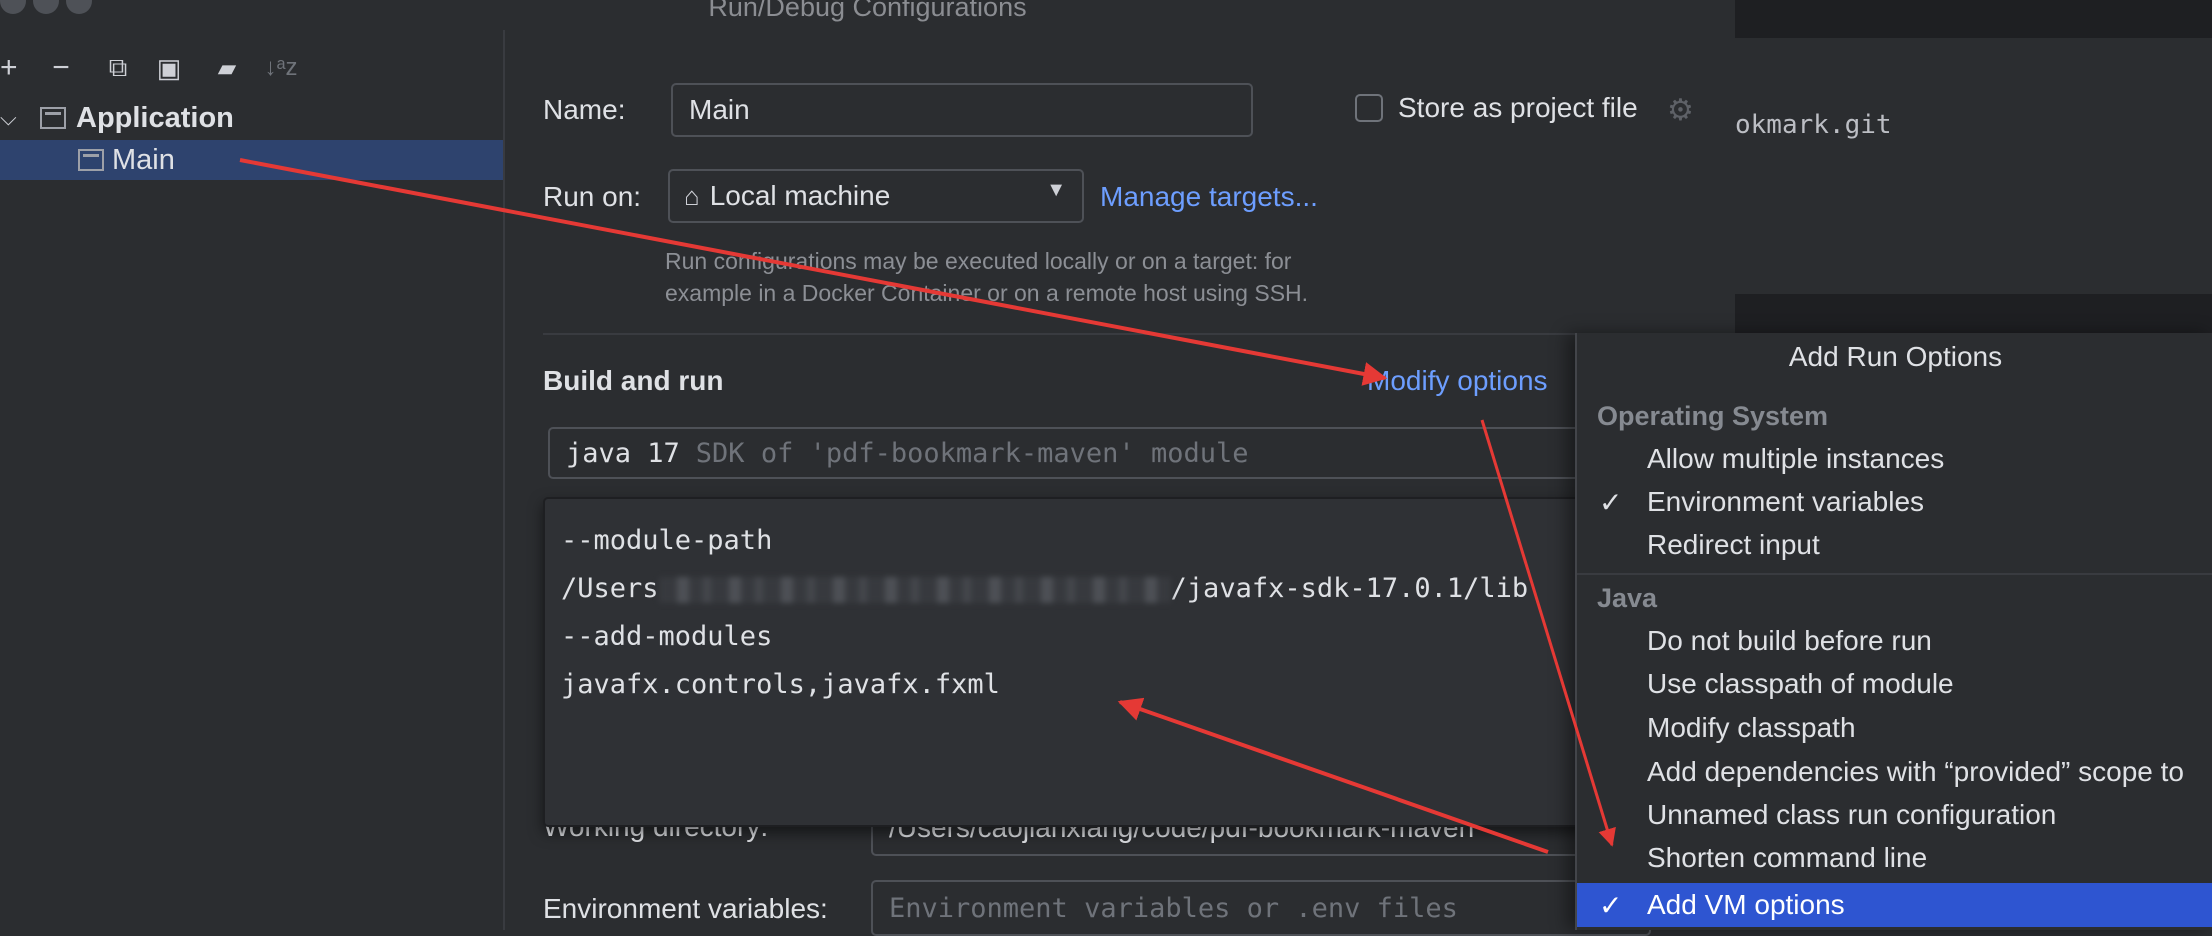 The height and width of the screenshot is (936, 2212). What do you see at coordinates (143, 159) in the screenshot?
I see `tree-item-label: Main` at bounding box center [143, 159].